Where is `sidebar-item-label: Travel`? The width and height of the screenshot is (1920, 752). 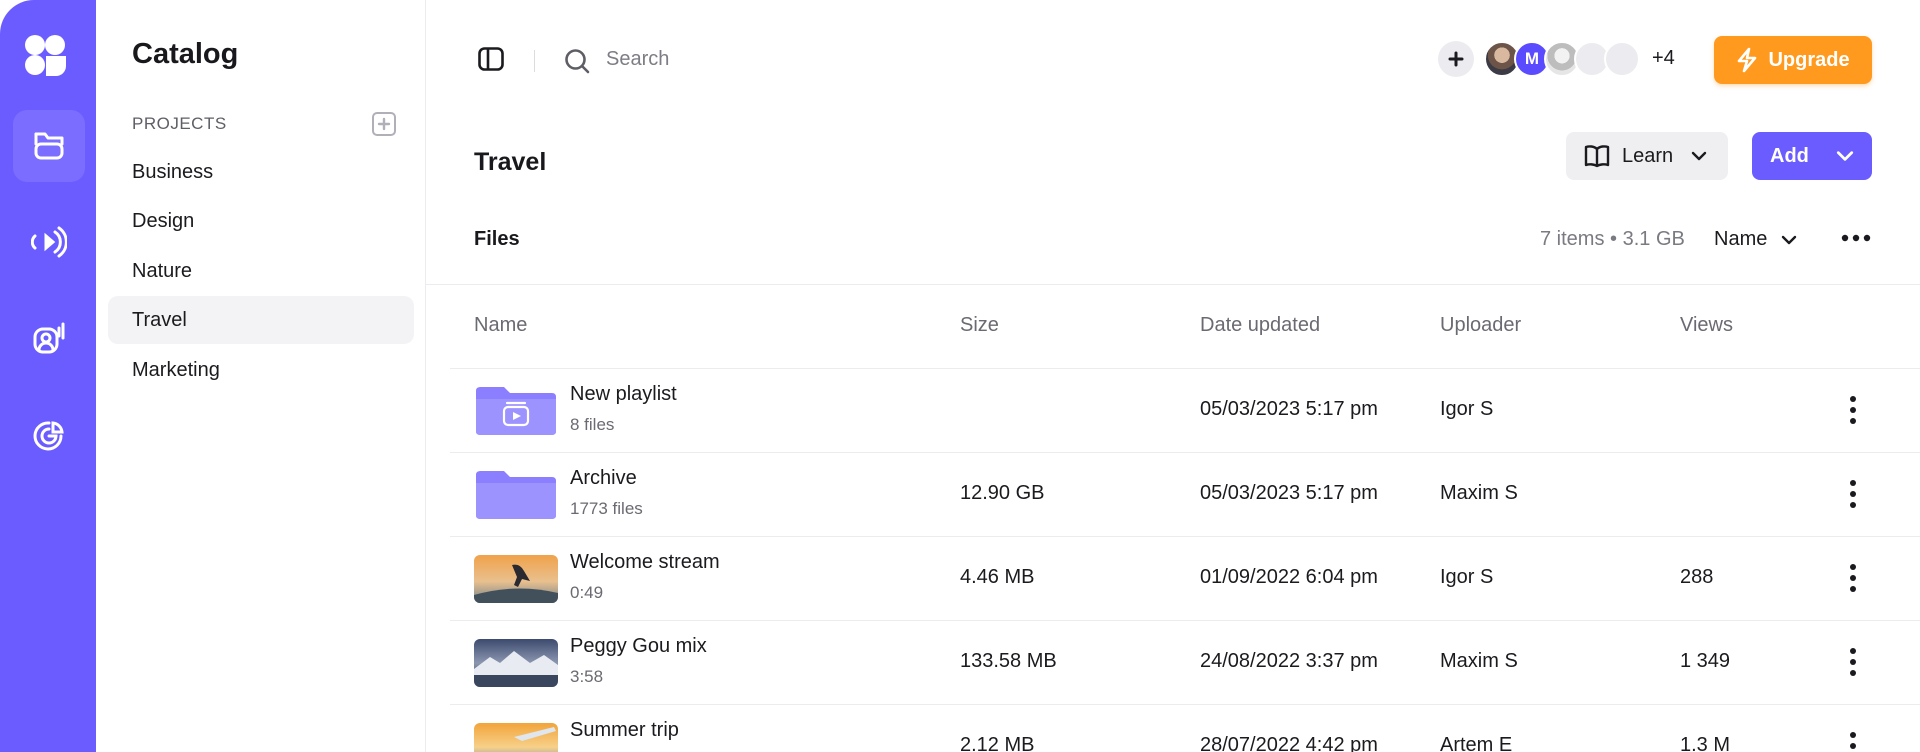 sidebar-item-label: Travel is located at coordinates (159, 319).